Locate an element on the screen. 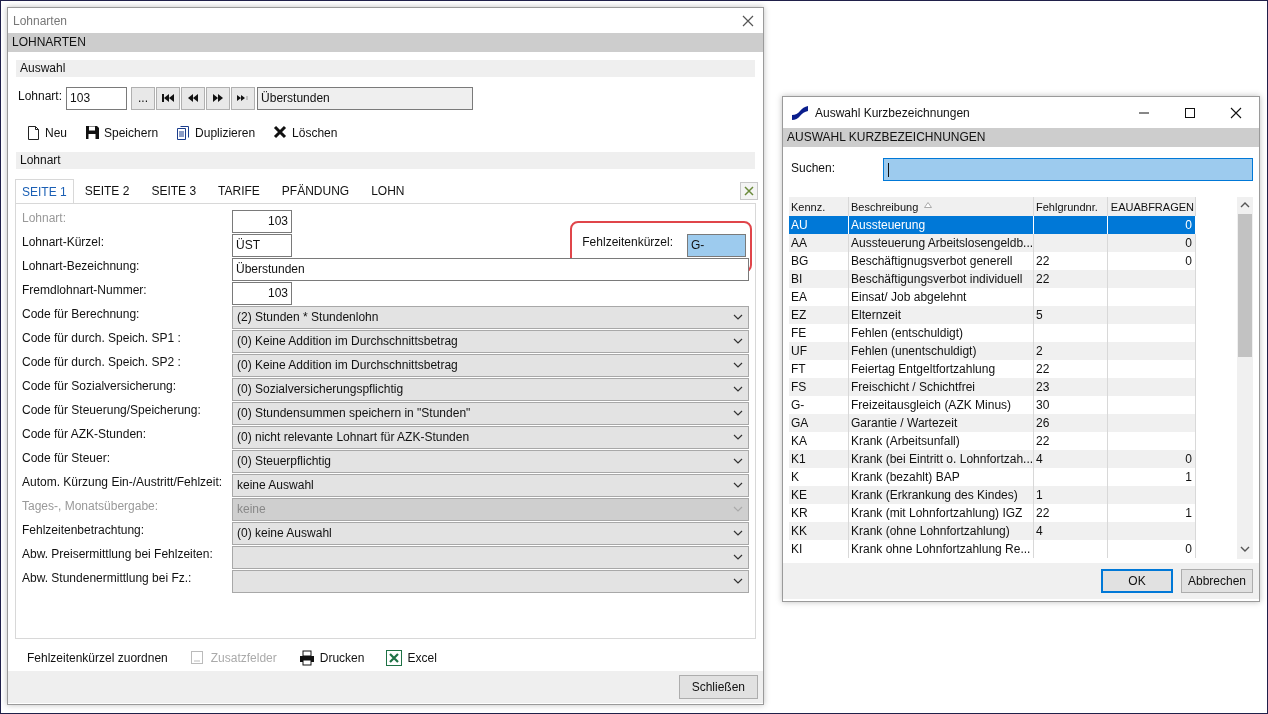 Image resolution: width=1268 pixels, height=714 pixels. table-row: K1 Krank (bei Eintritt o. Lohnfortzah... 4 0 is located at coordinates (992, 459).